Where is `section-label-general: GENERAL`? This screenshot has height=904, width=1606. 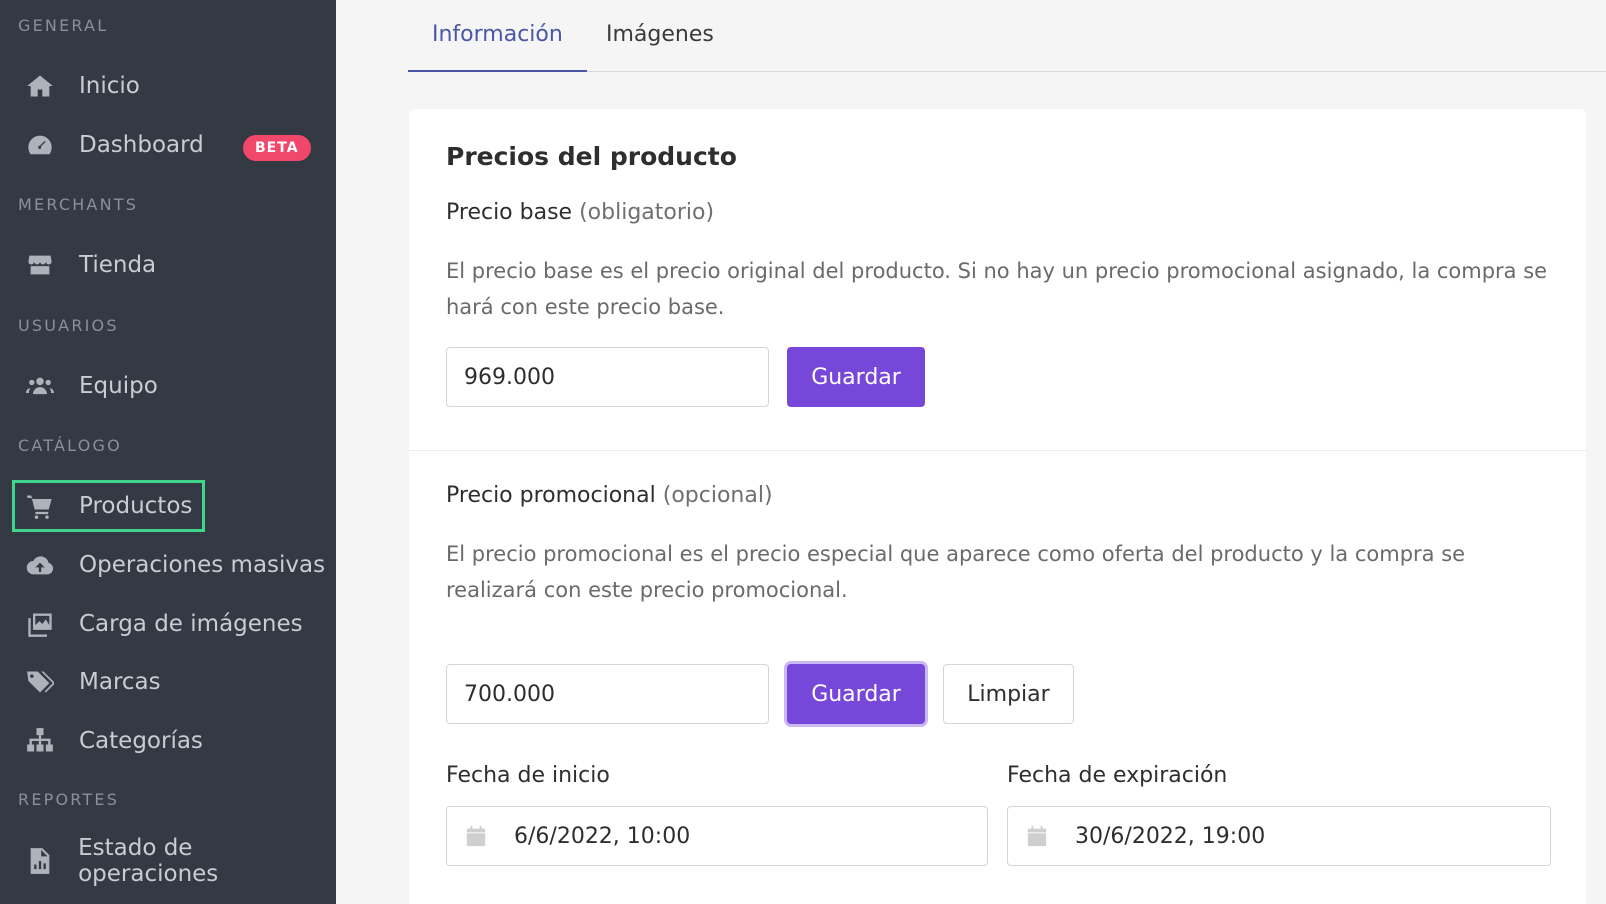
section-label-general: GENERAL is located at coordinates (63, 25).